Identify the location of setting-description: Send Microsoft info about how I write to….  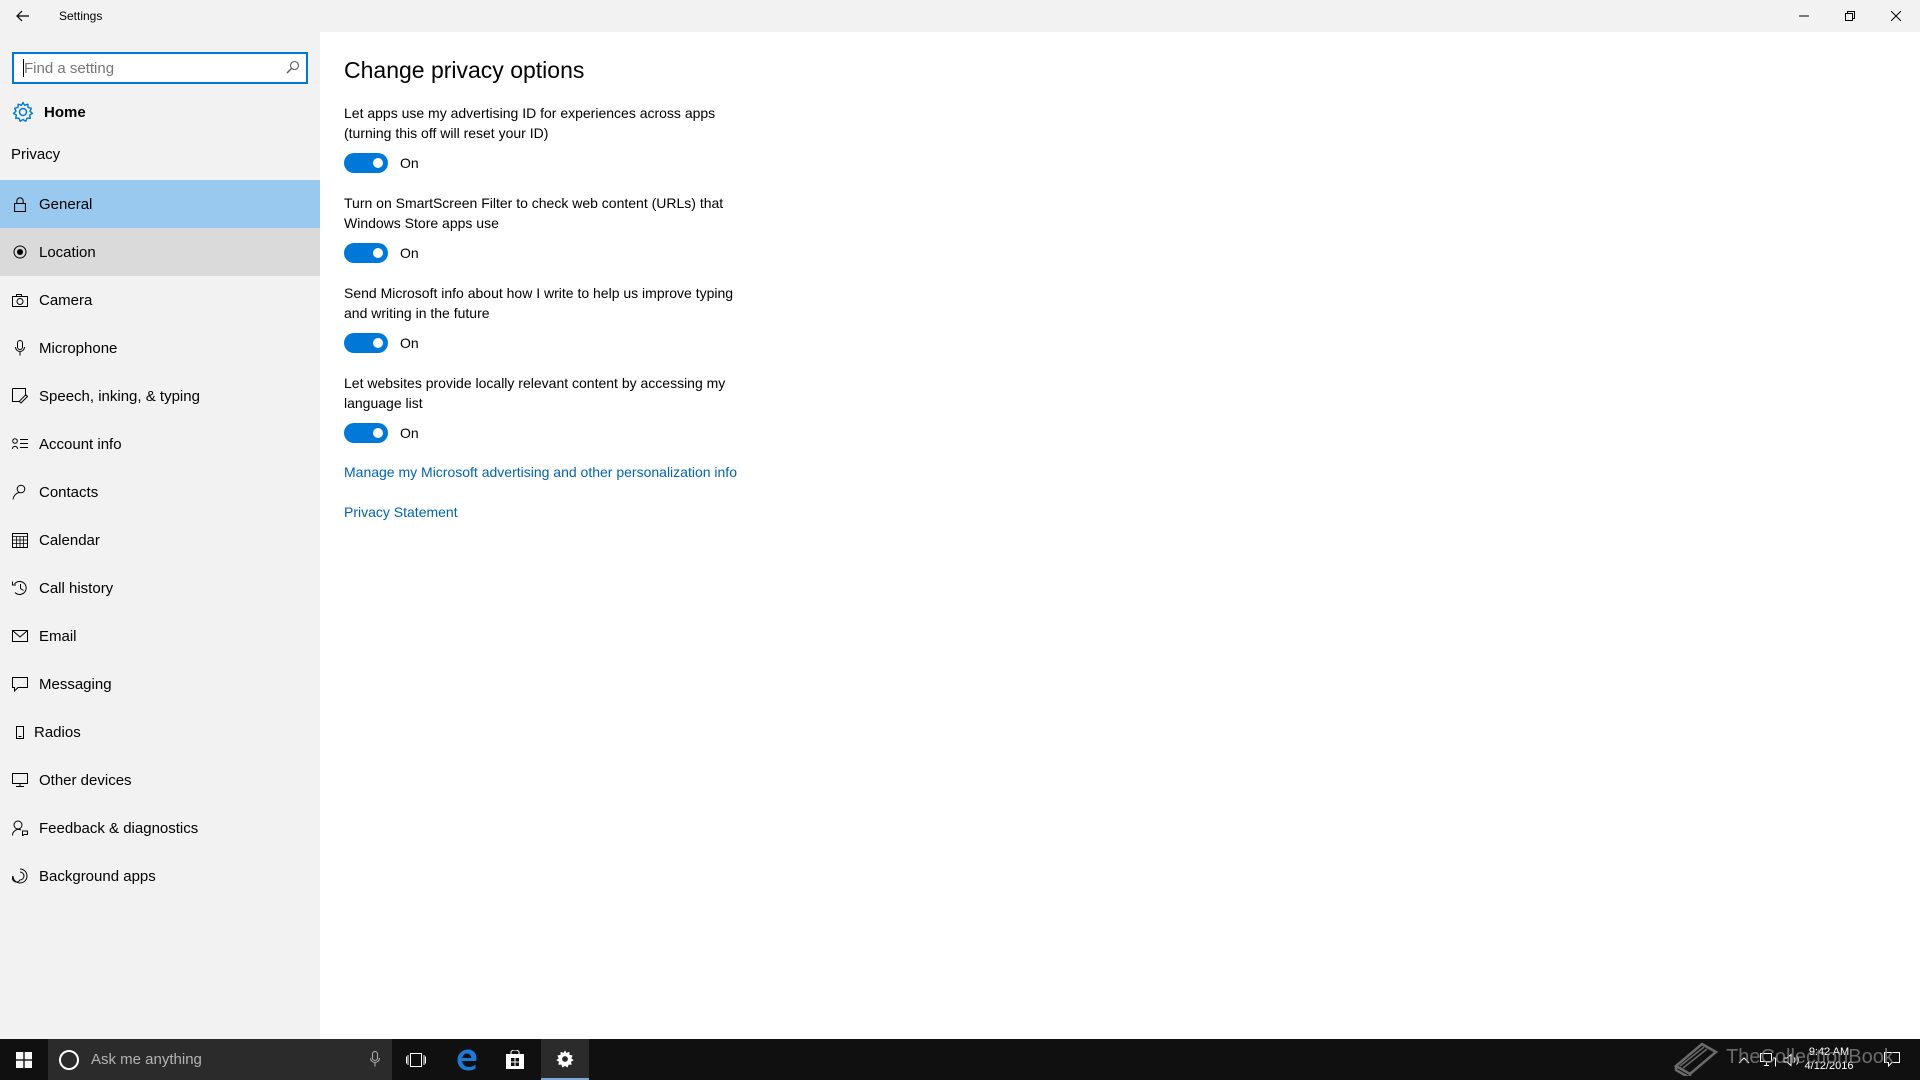
(539, 303).